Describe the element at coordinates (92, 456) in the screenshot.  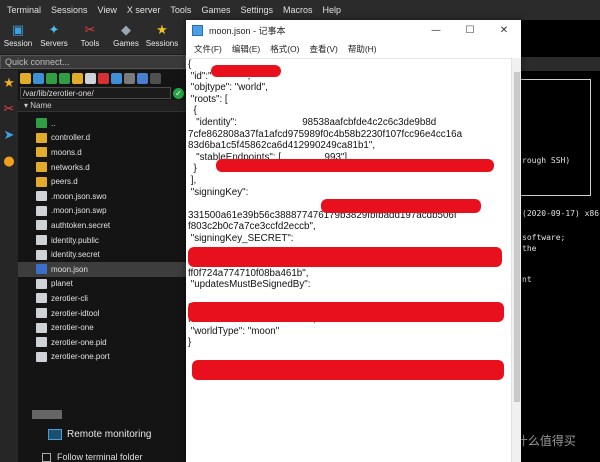
I see `follow-terminal-folder-checkbox: Follow terminal folder` at that location.